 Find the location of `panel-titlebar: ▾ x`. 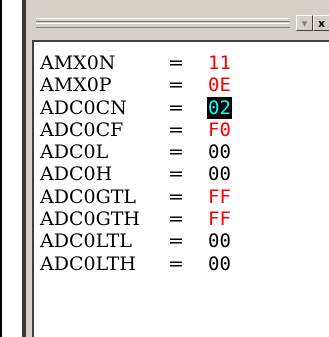

panel-titlebar: ▾ x is located at coordinates (177, 20).